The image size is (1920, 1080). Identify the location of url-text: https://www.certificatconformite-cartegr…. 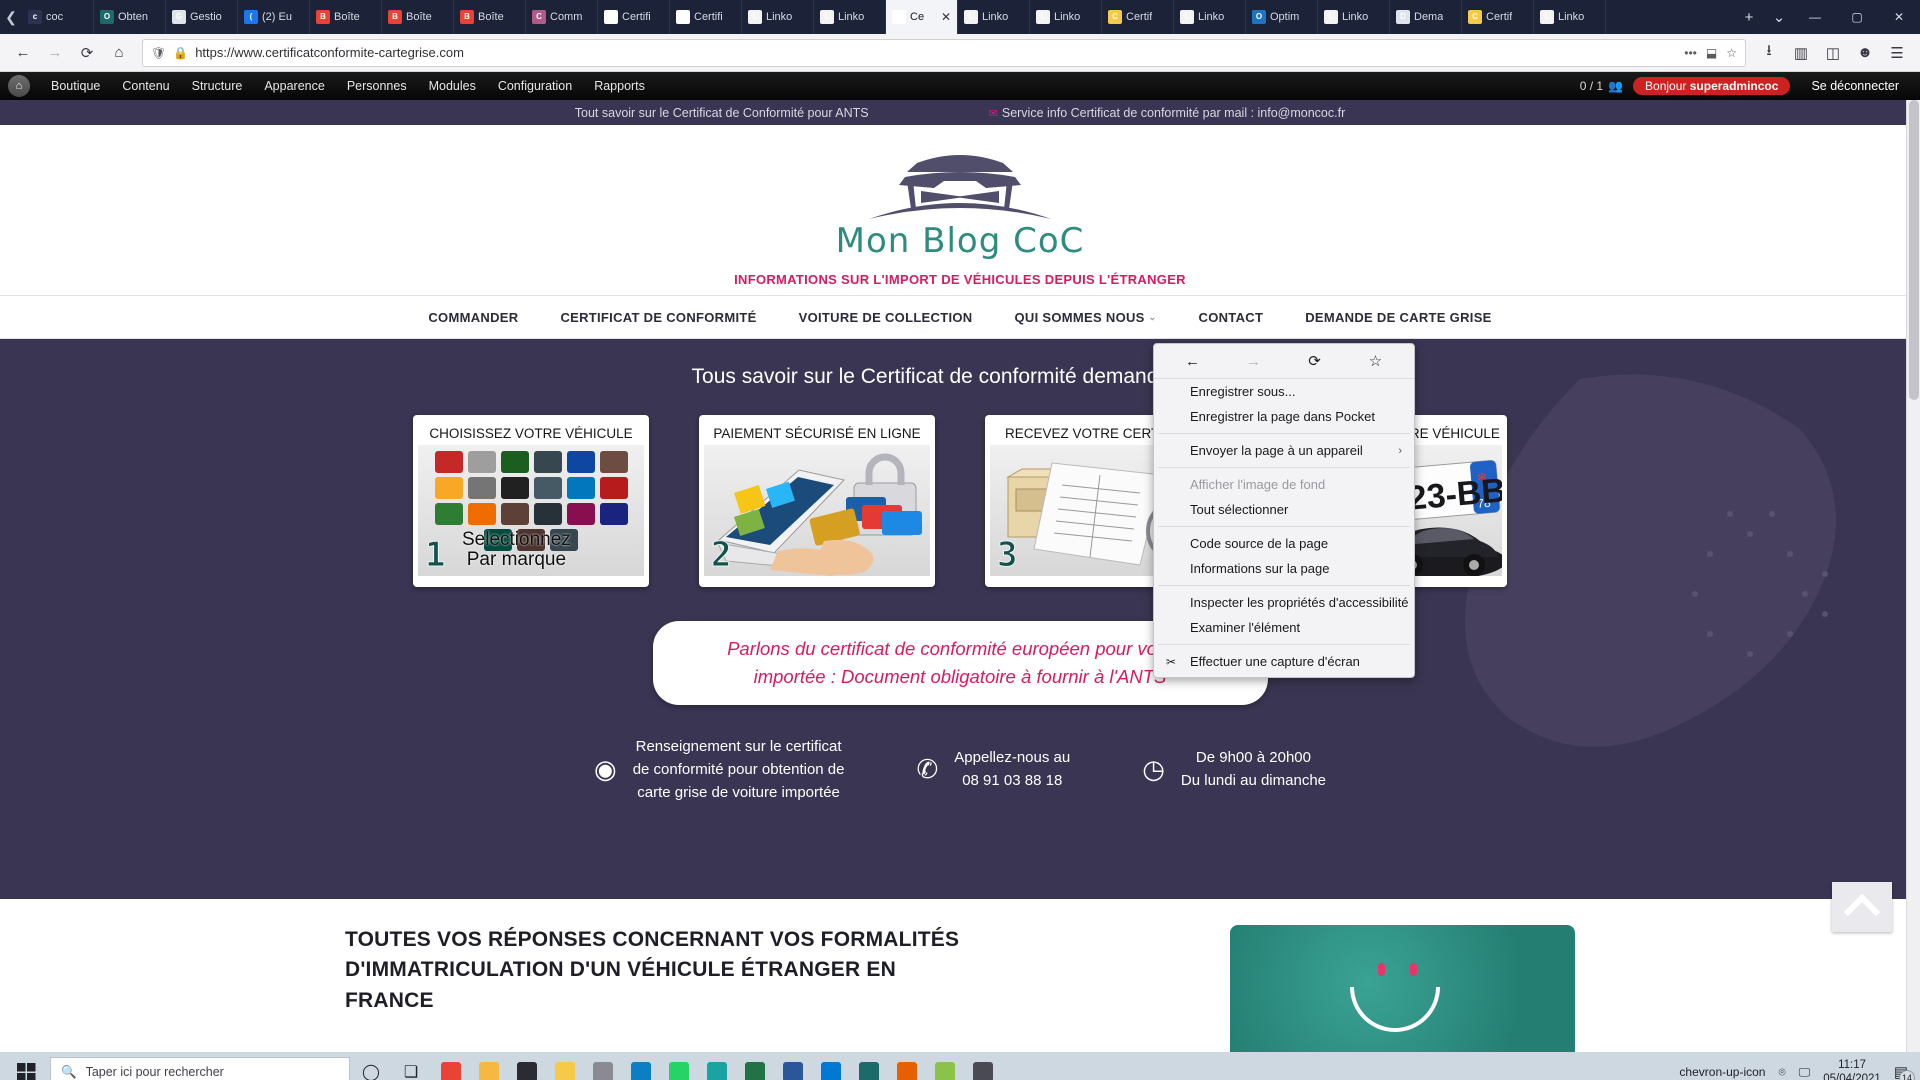
(936, 52).